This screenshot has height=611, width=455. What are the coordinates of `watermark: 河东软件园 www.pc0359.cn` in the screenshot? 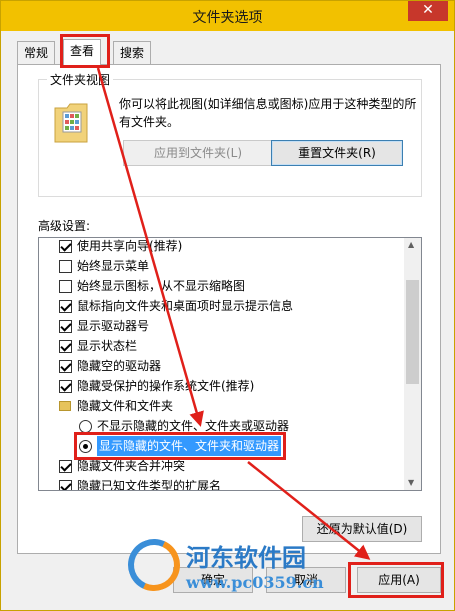 It's located at (222, 565).